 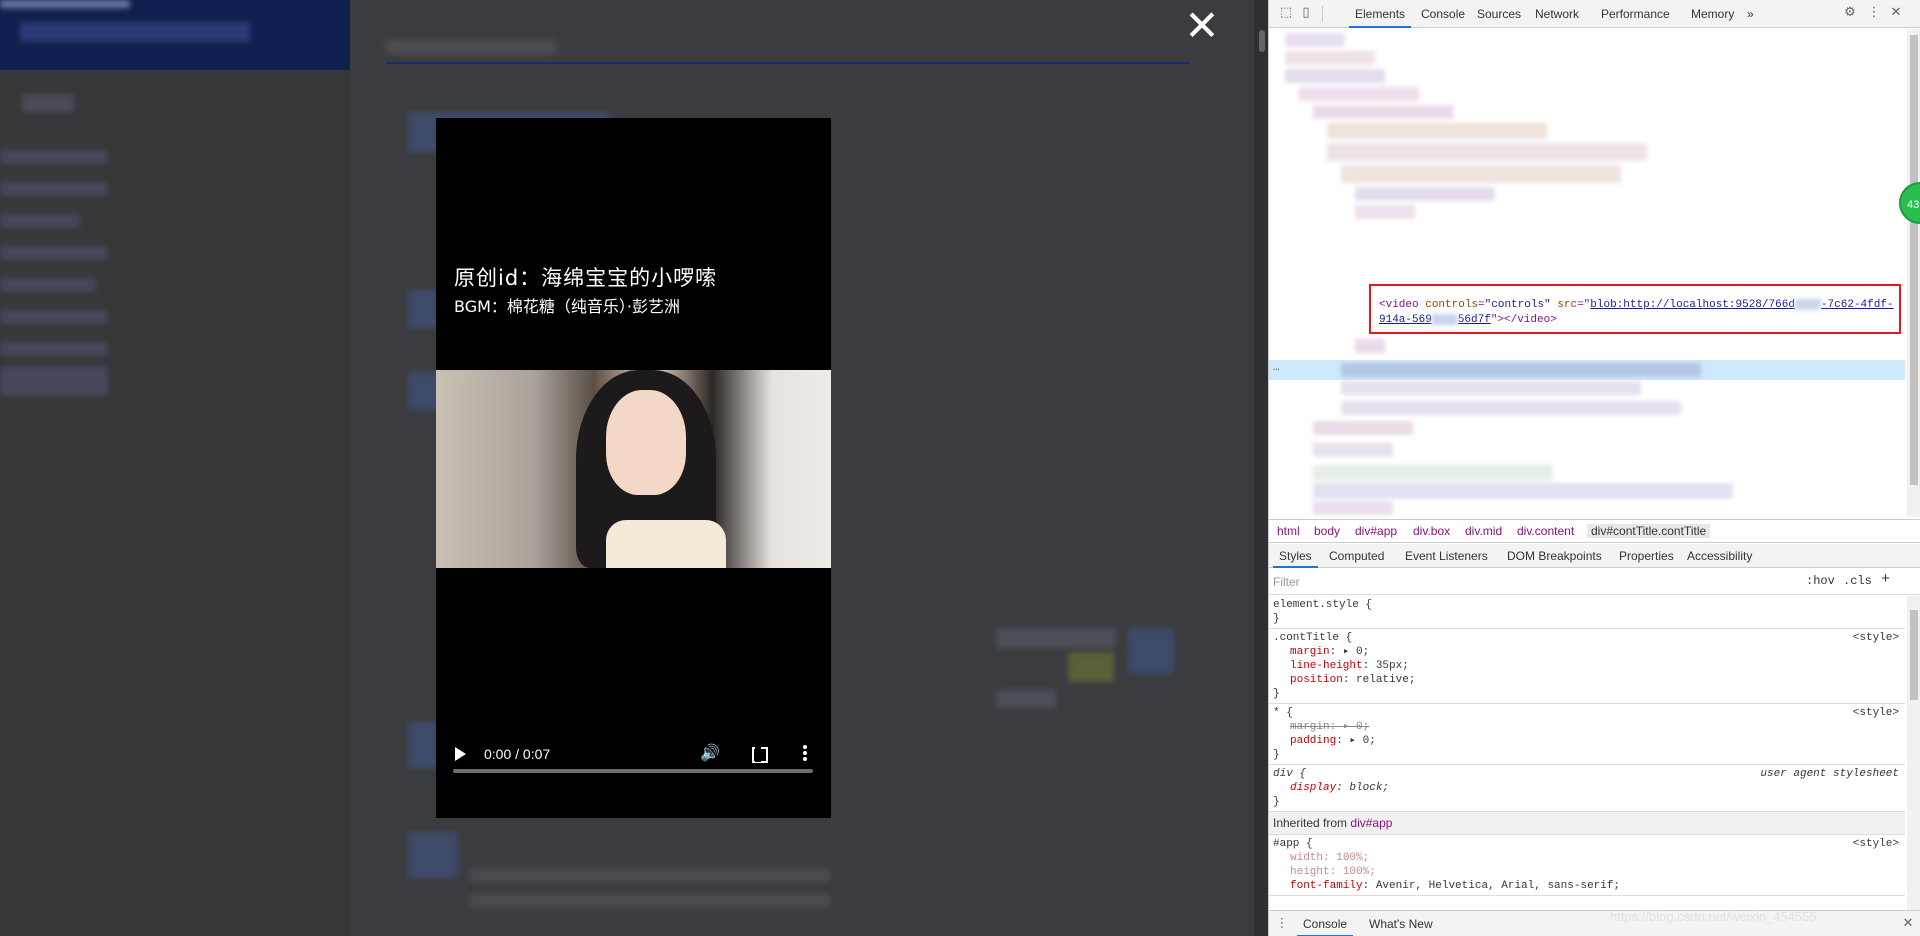 I want to click on tab-styles: Styles, so click(x=1295, y=556).